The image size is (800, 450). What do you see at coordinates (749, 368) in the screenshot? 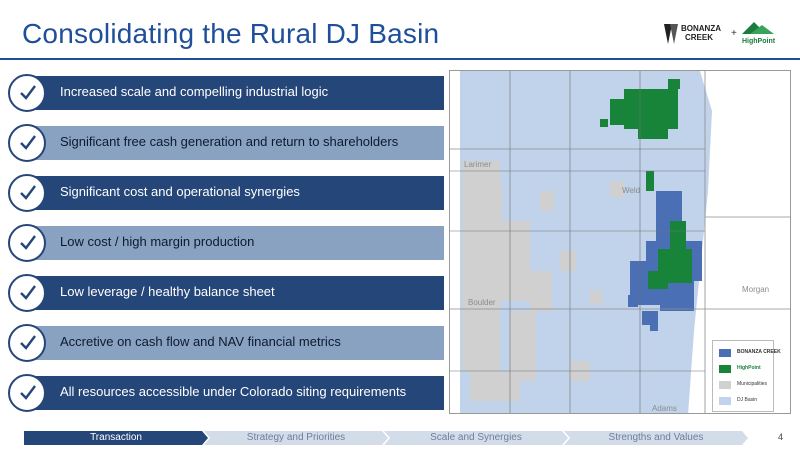
I see `legend-label: HighPoint` at bounding box center [749, 368].